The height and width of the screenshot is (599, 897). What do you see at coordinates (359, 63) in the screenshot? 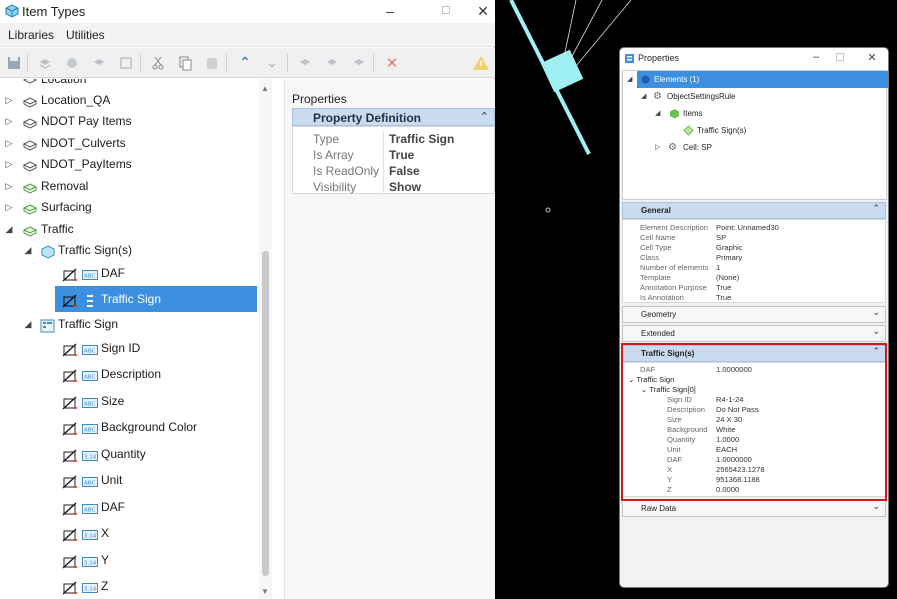
I see `rename-icon` at bounding box center [359, 63].